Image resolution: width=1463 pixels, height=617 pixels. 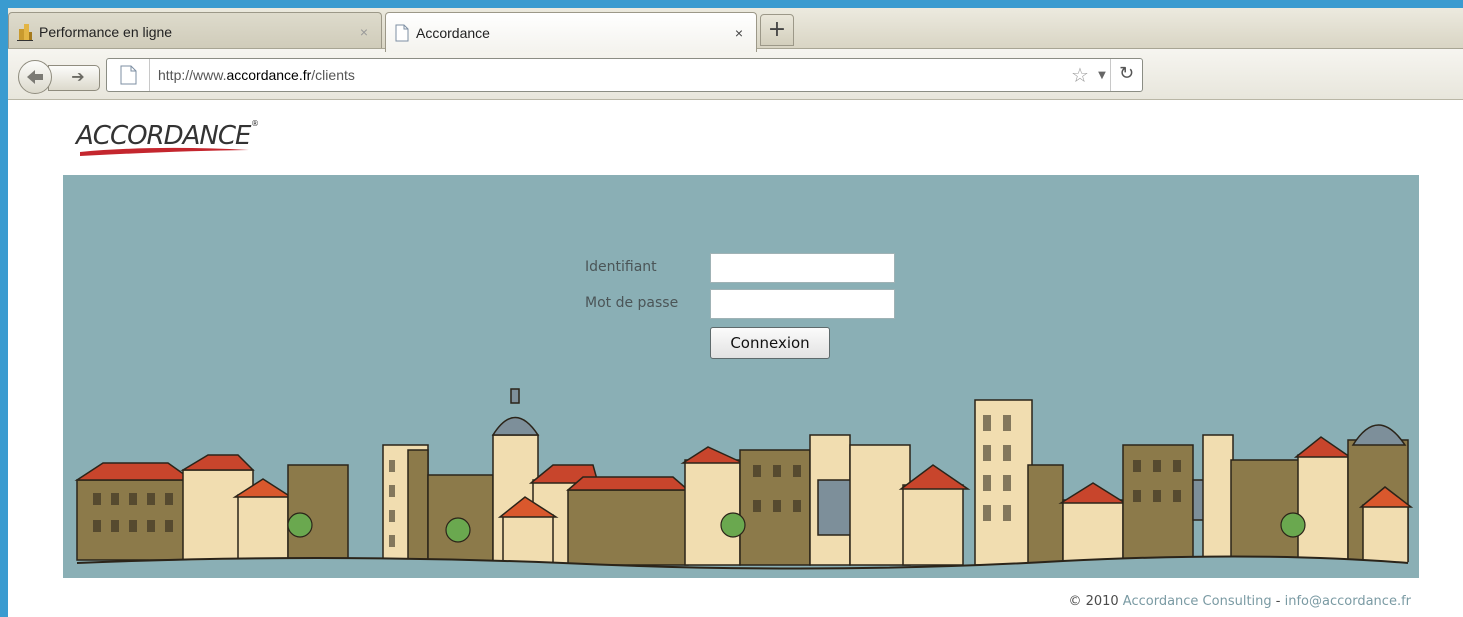 What do you see at coordinates (192, 75) in the screenshot?
I see `url-prefix: http://www.` at bounding box center [192, 75].